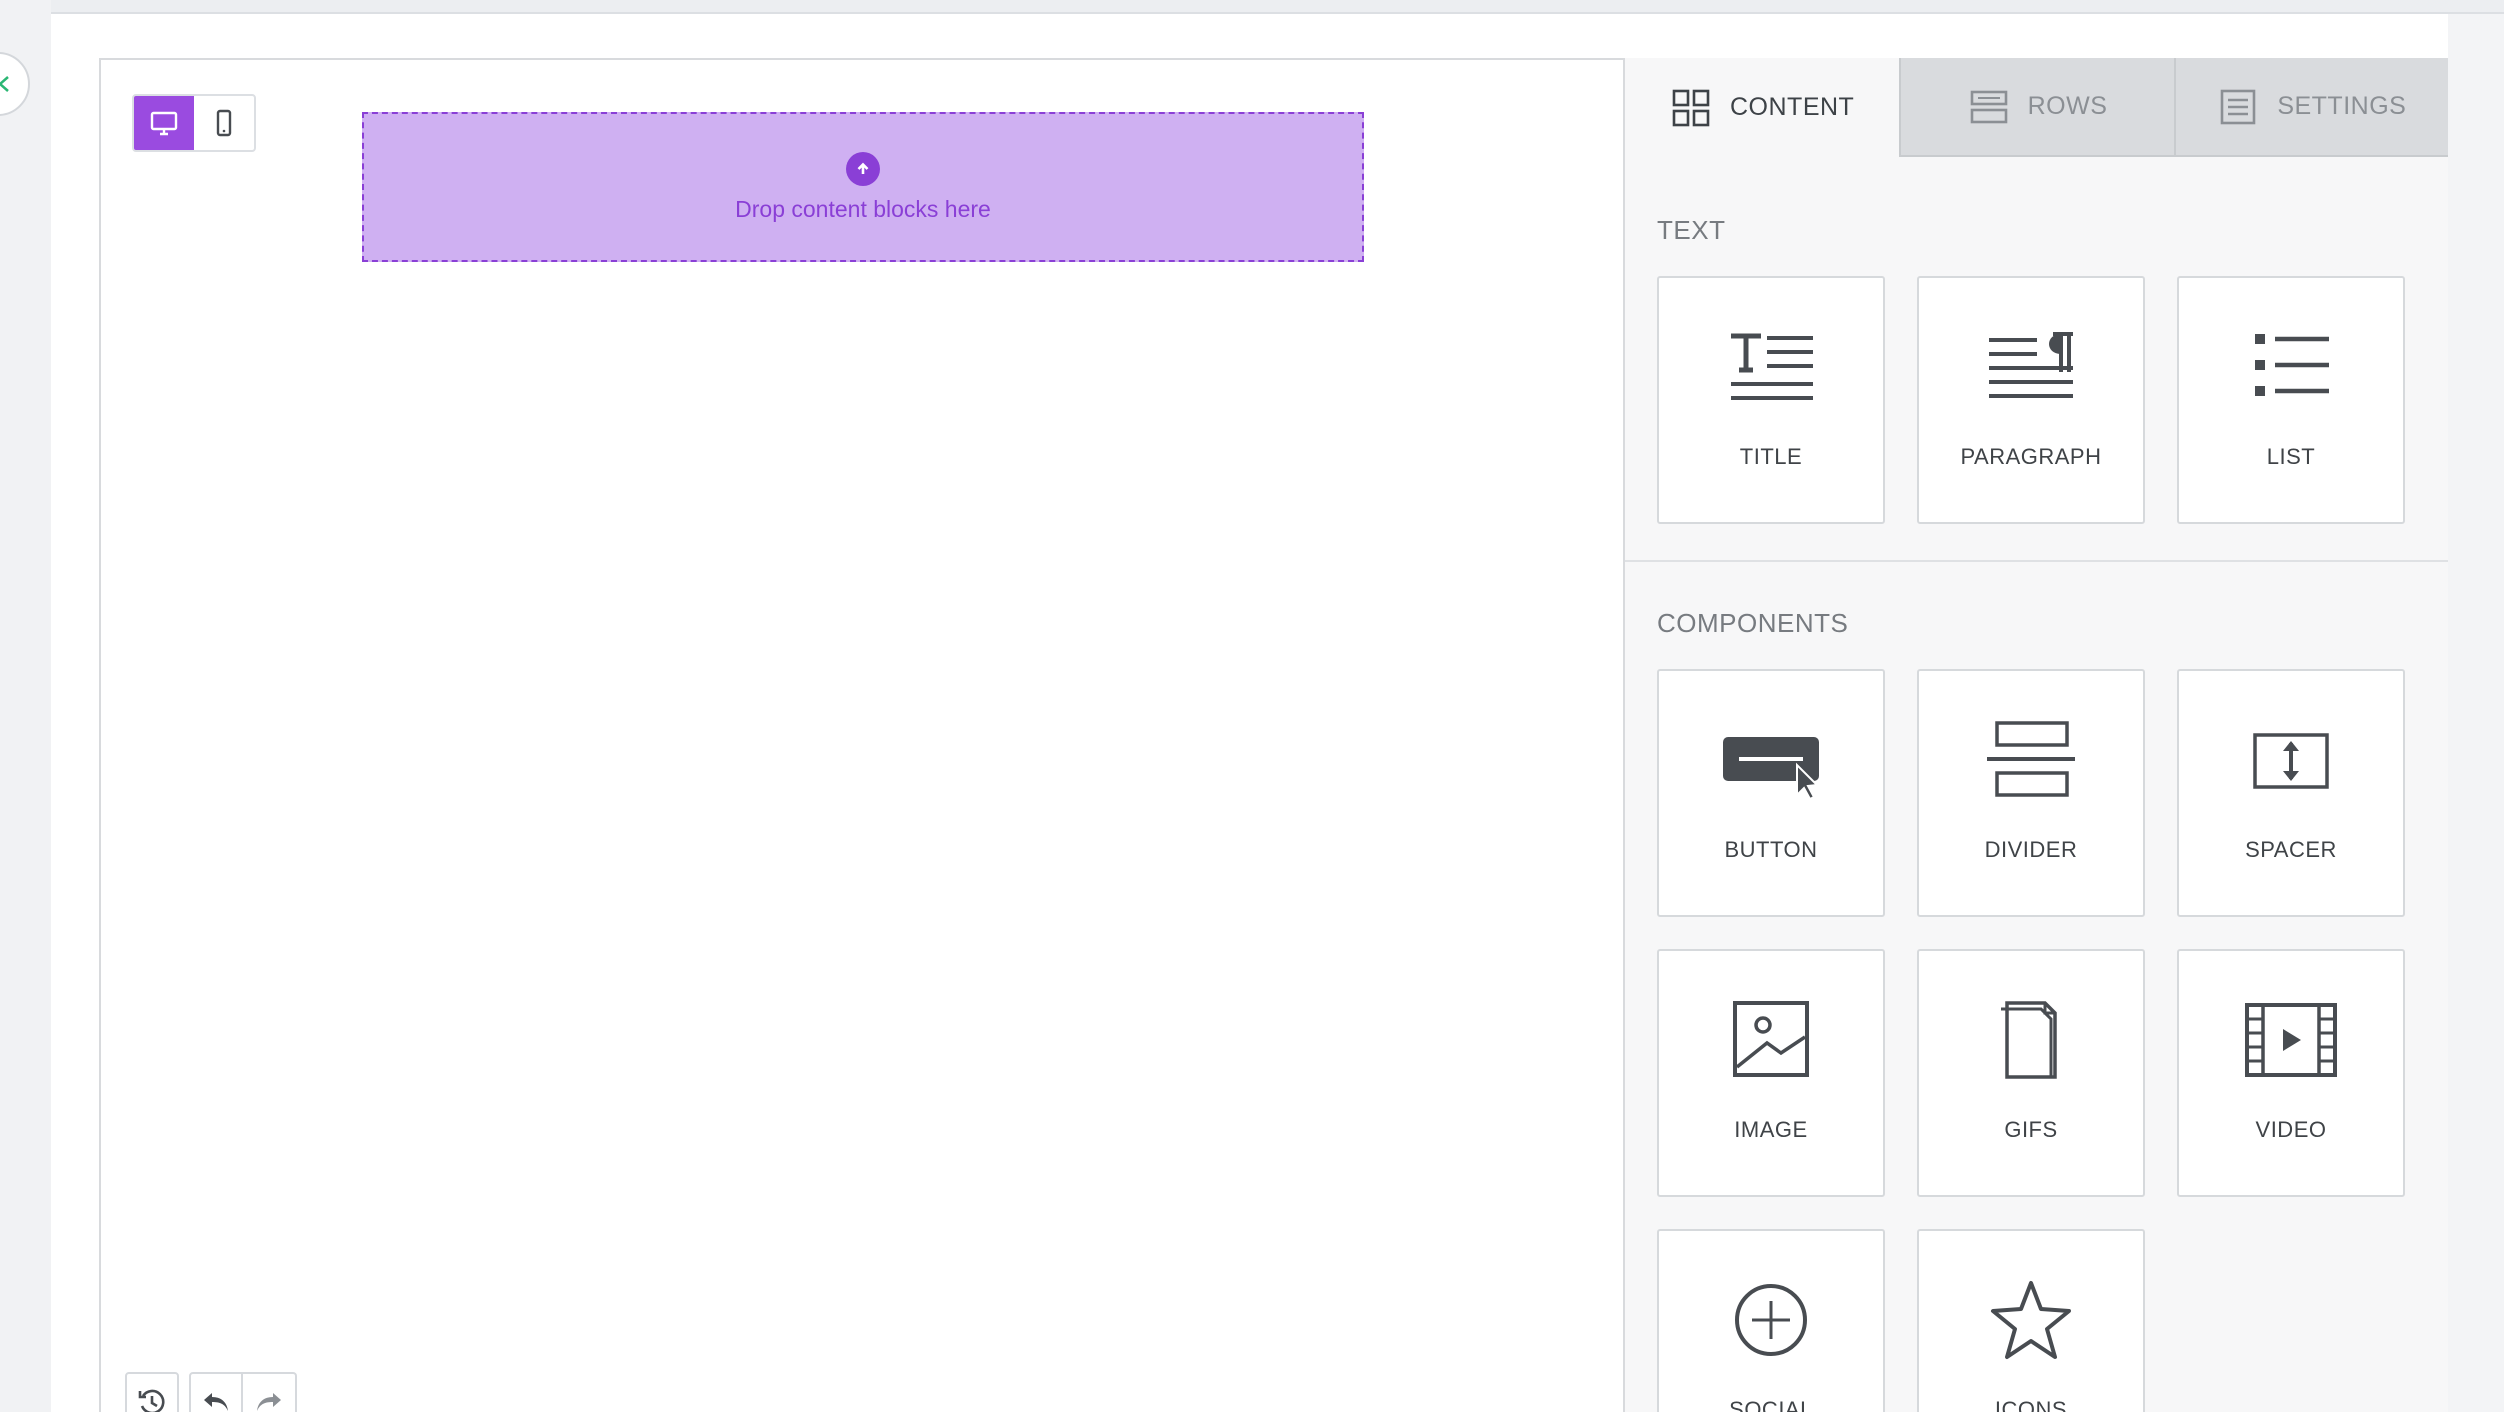 Image resolution: width=2504 pixels, height=1412 pixels. What do you see at coordinates (1252, 7) in the screenshot?
I see `top-rule` at bounding box center [1252, 7].